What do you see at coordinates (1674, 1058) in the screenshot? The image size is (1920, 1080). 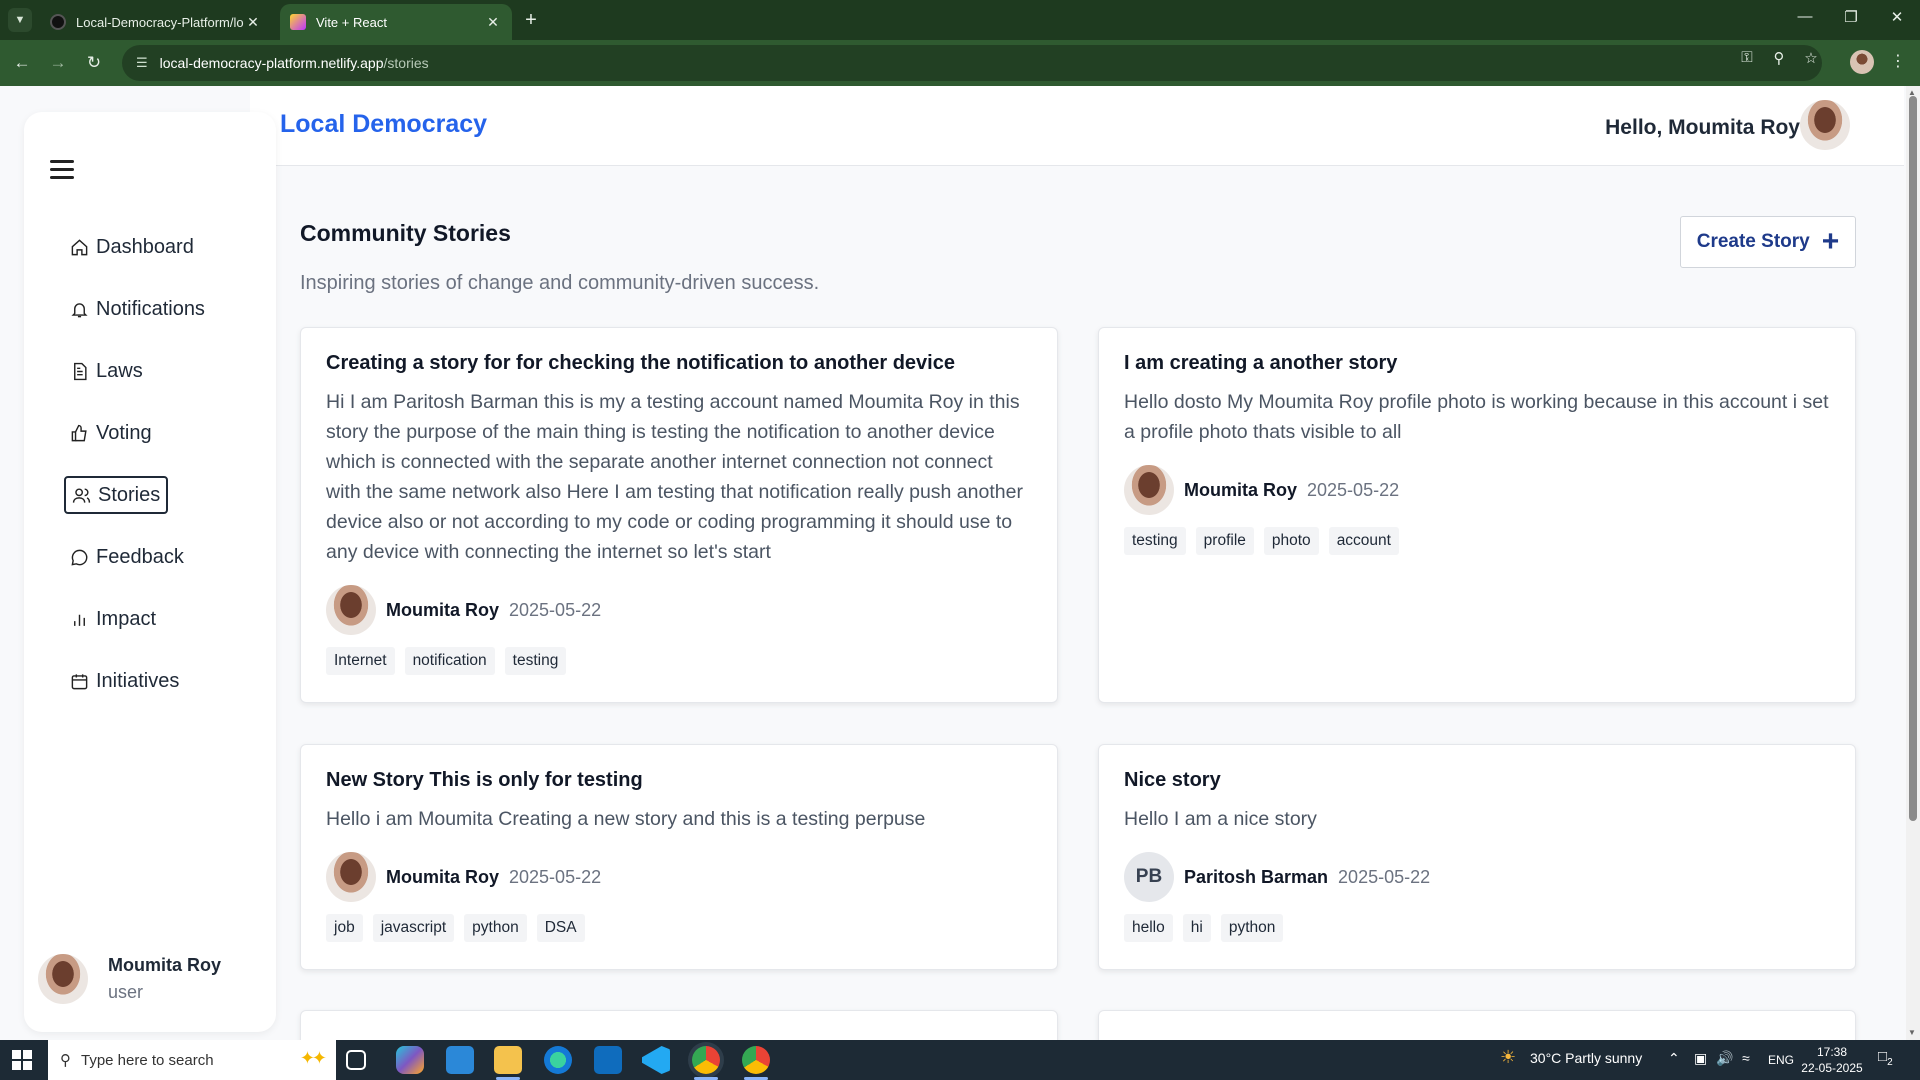 I see `show-hidden-icons: ⌃` at bounding box center [1674, 1058].